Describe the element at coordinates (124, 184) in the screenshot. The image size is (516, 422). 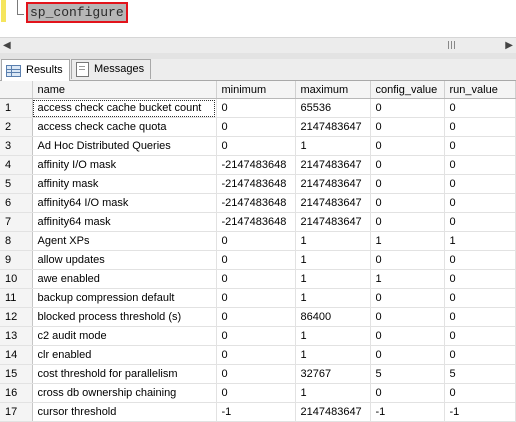
I see `cell-name: affinity mask` at that location.